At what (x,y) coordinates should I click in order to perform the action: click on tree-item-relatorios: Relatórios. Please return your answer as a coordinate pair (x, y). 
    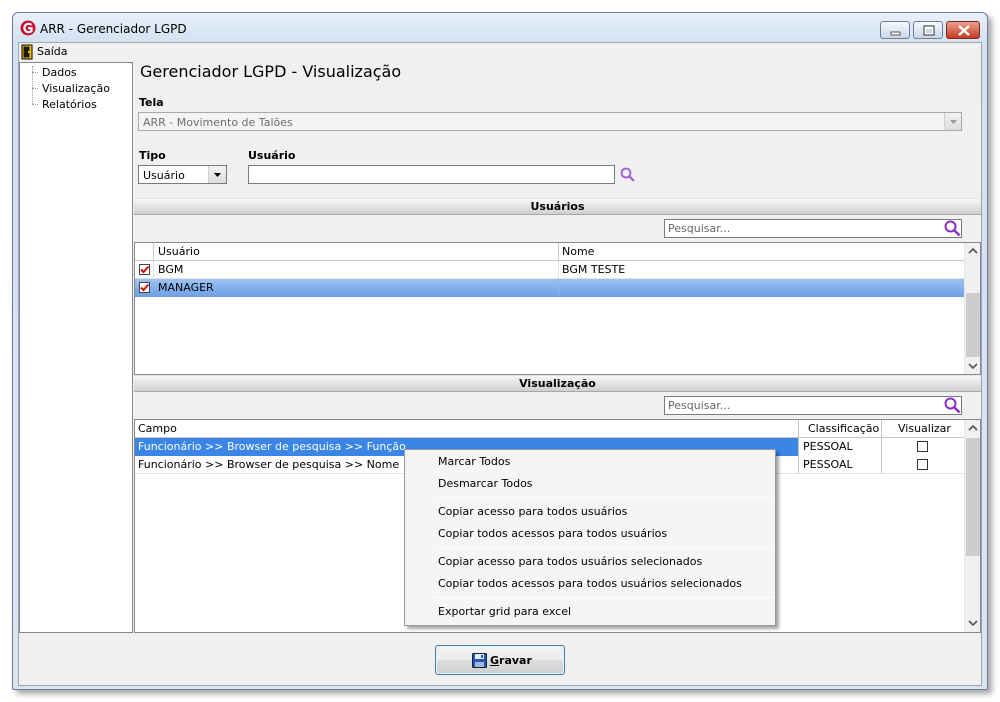
    Looking at the image, I should click on (69, 104).